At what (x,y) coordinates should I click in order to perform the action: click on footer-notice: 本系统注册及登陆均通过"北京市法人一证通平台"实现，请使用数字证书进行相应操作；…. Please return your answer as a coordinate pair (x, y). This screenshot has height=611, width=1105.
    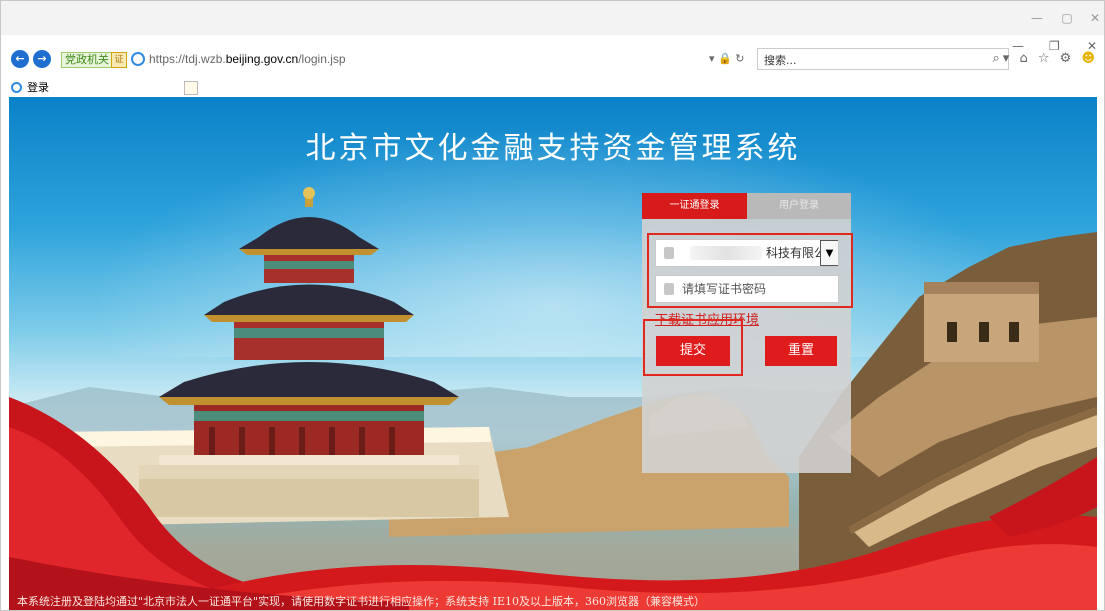
    Looking at the image, I should click on (361, 601).